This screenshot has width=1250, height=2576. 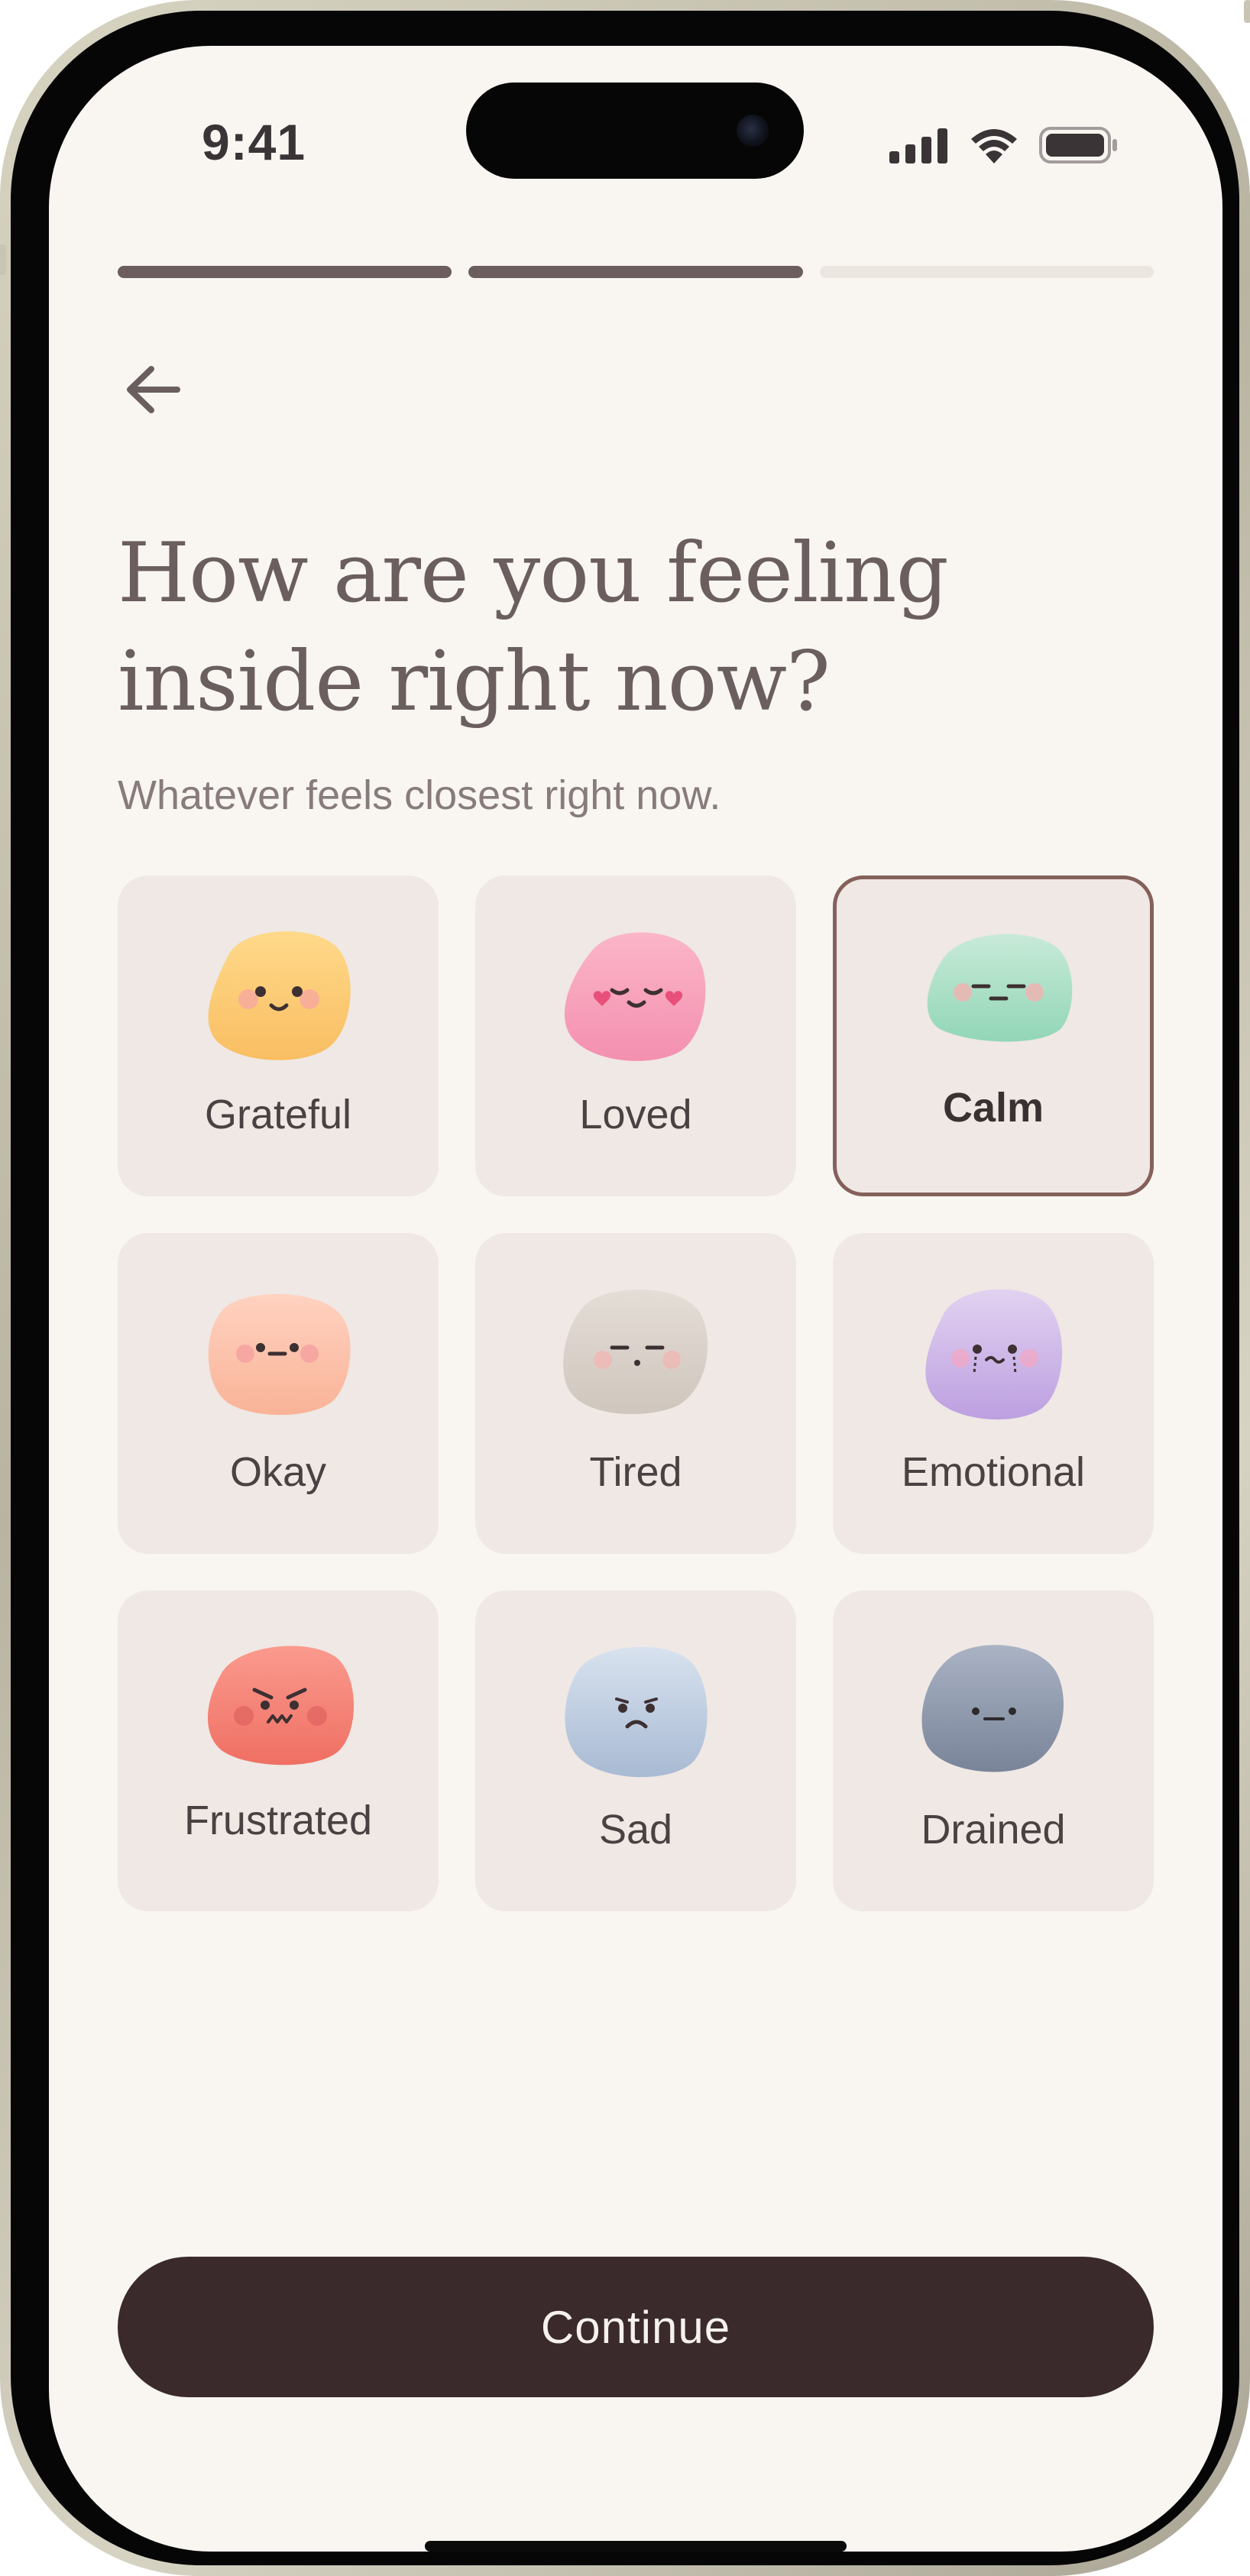 What do you see at coordinates (993, 1472) in the screenshot?
I see `mood-label: Emotional` at bounding box center [993, 1472].